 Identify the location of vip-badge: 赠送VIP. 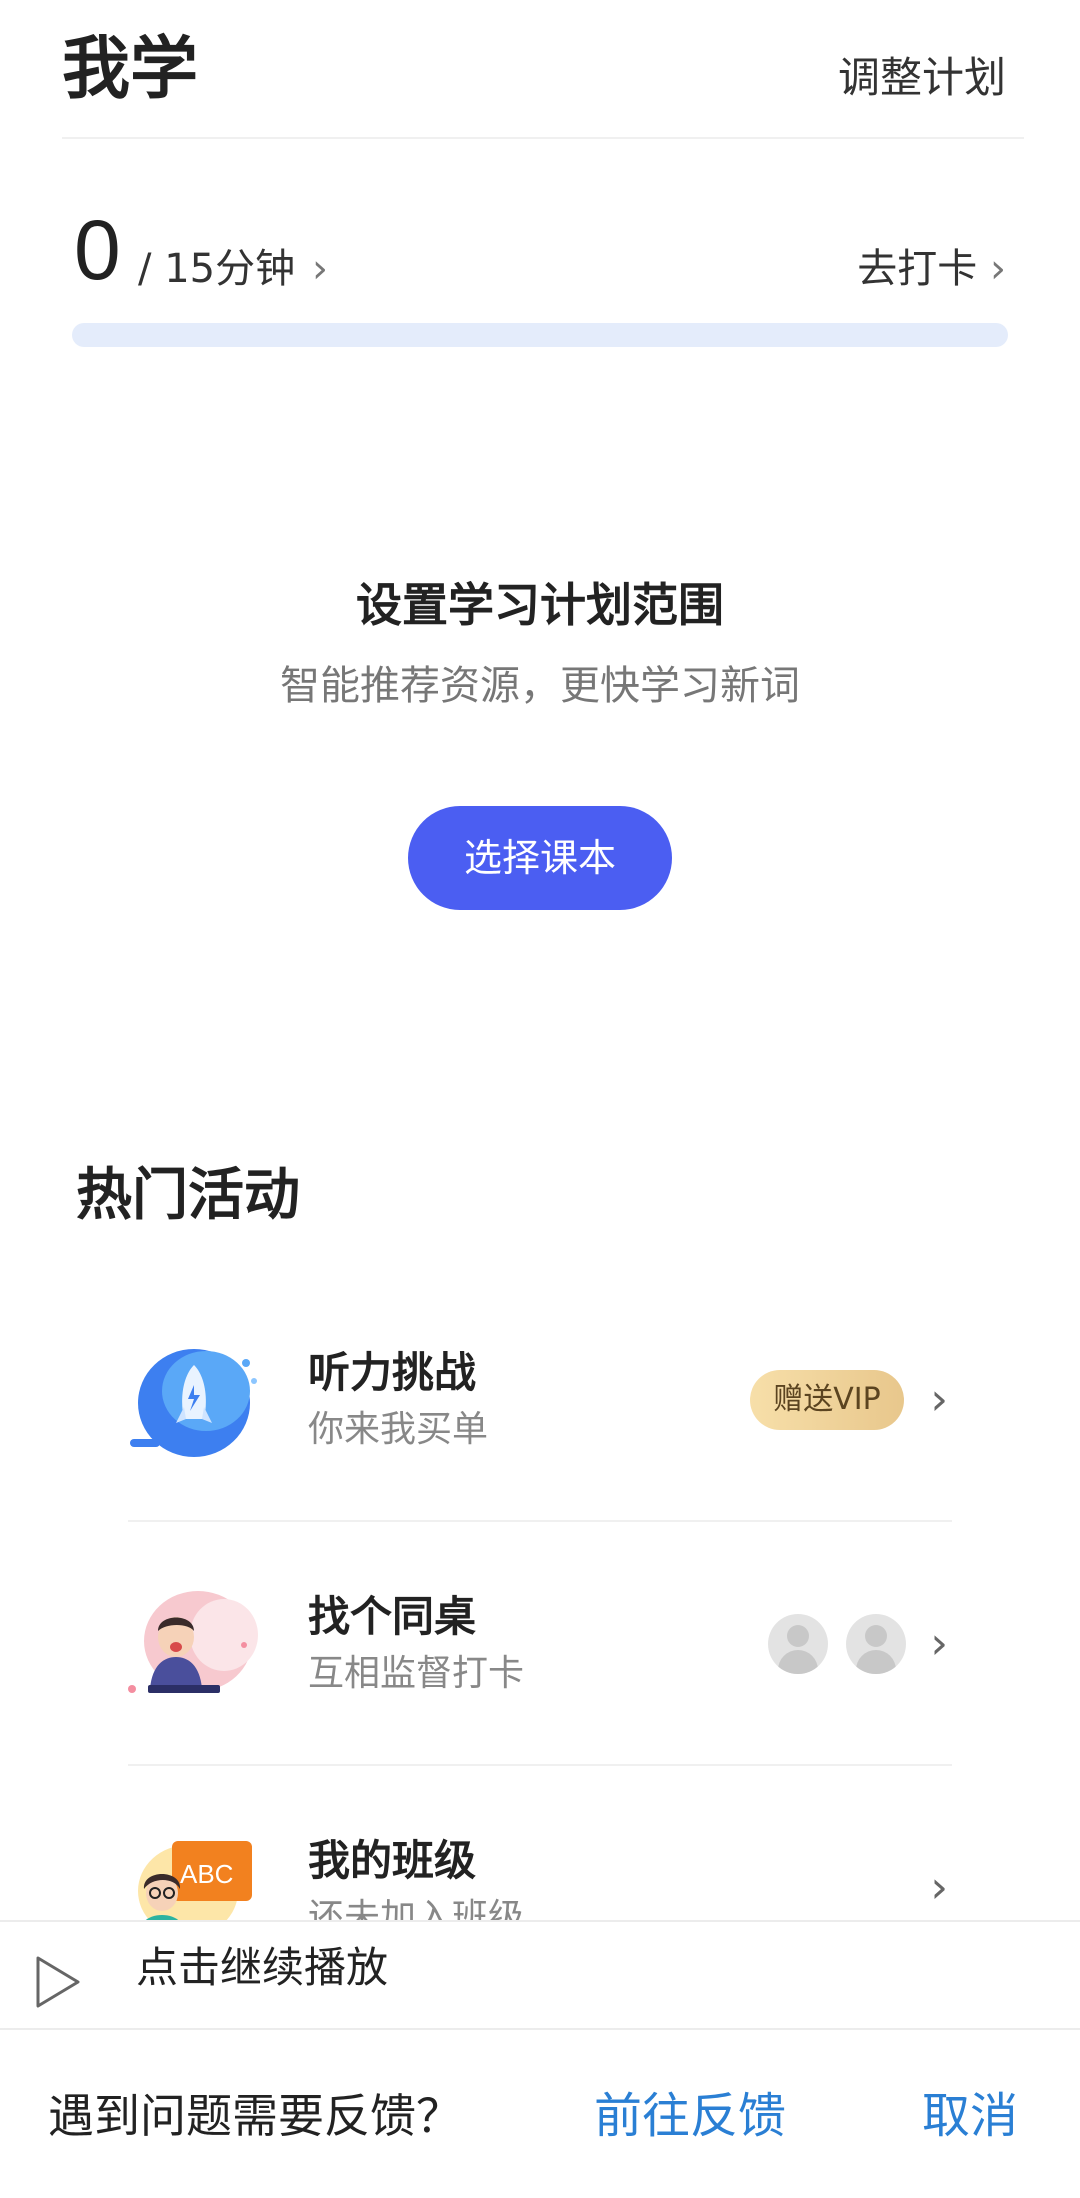
(827, 1400).